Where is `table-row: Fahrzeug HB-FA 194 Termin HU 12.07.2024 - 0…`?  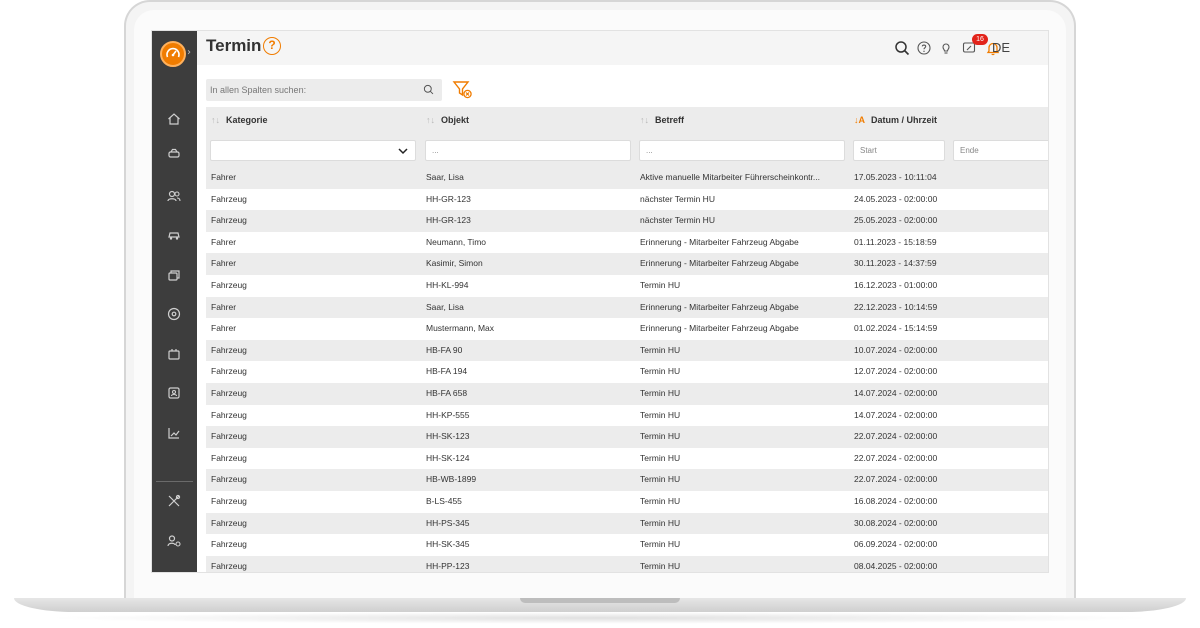
table-row: Fahrzeug HB-FA 194 Termin HU 12.07.2024 - 0… is located at coordinates (627, 372).